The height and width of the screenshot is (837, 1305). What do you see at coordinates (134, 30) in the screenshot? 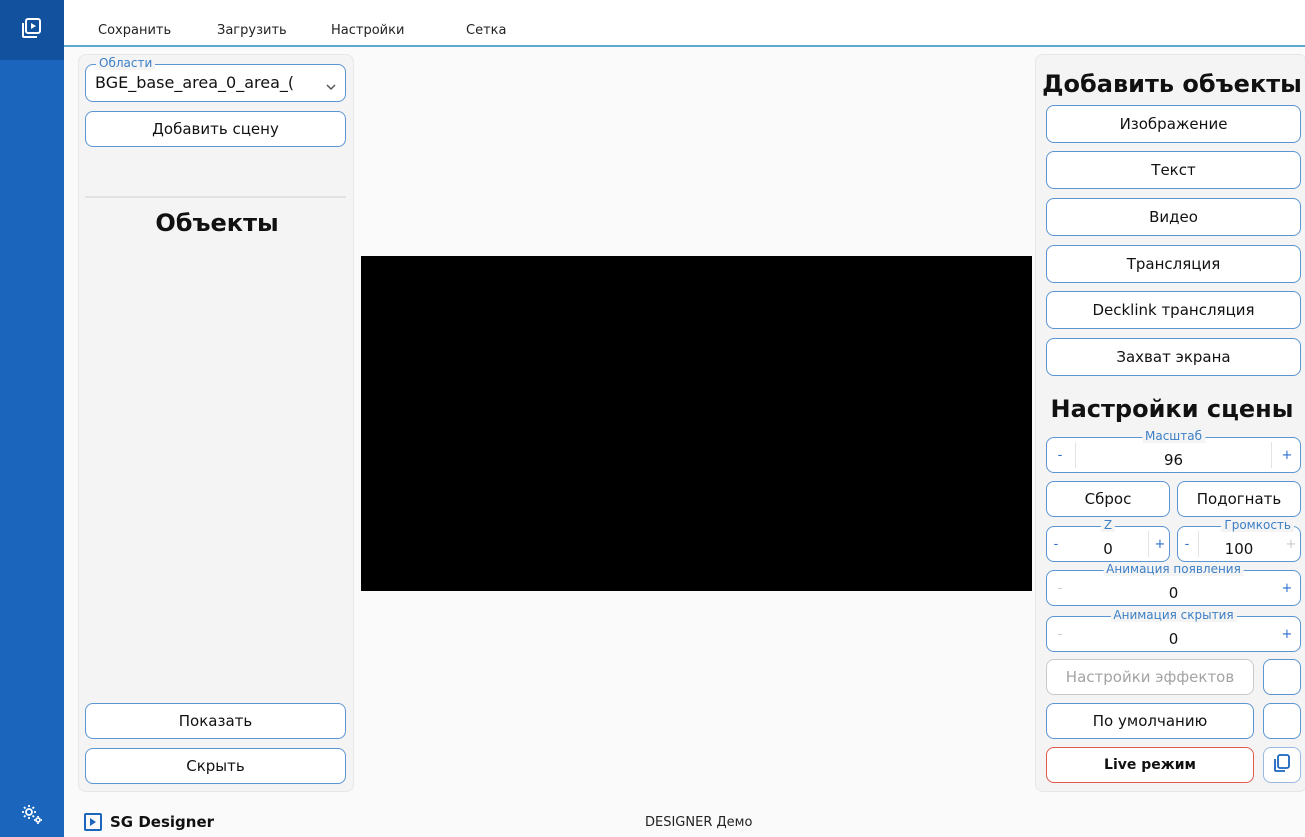
I see `menu-save: Сохранить` at bounding box center [134, 30].